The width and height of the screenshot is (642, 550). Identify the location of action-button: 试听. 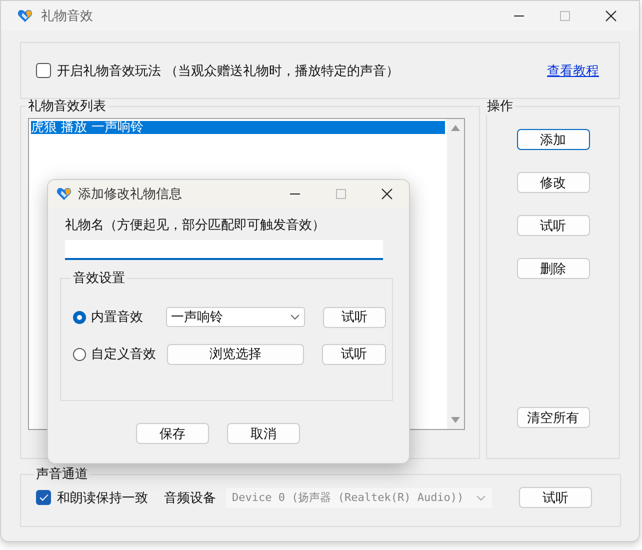
(553, 225).